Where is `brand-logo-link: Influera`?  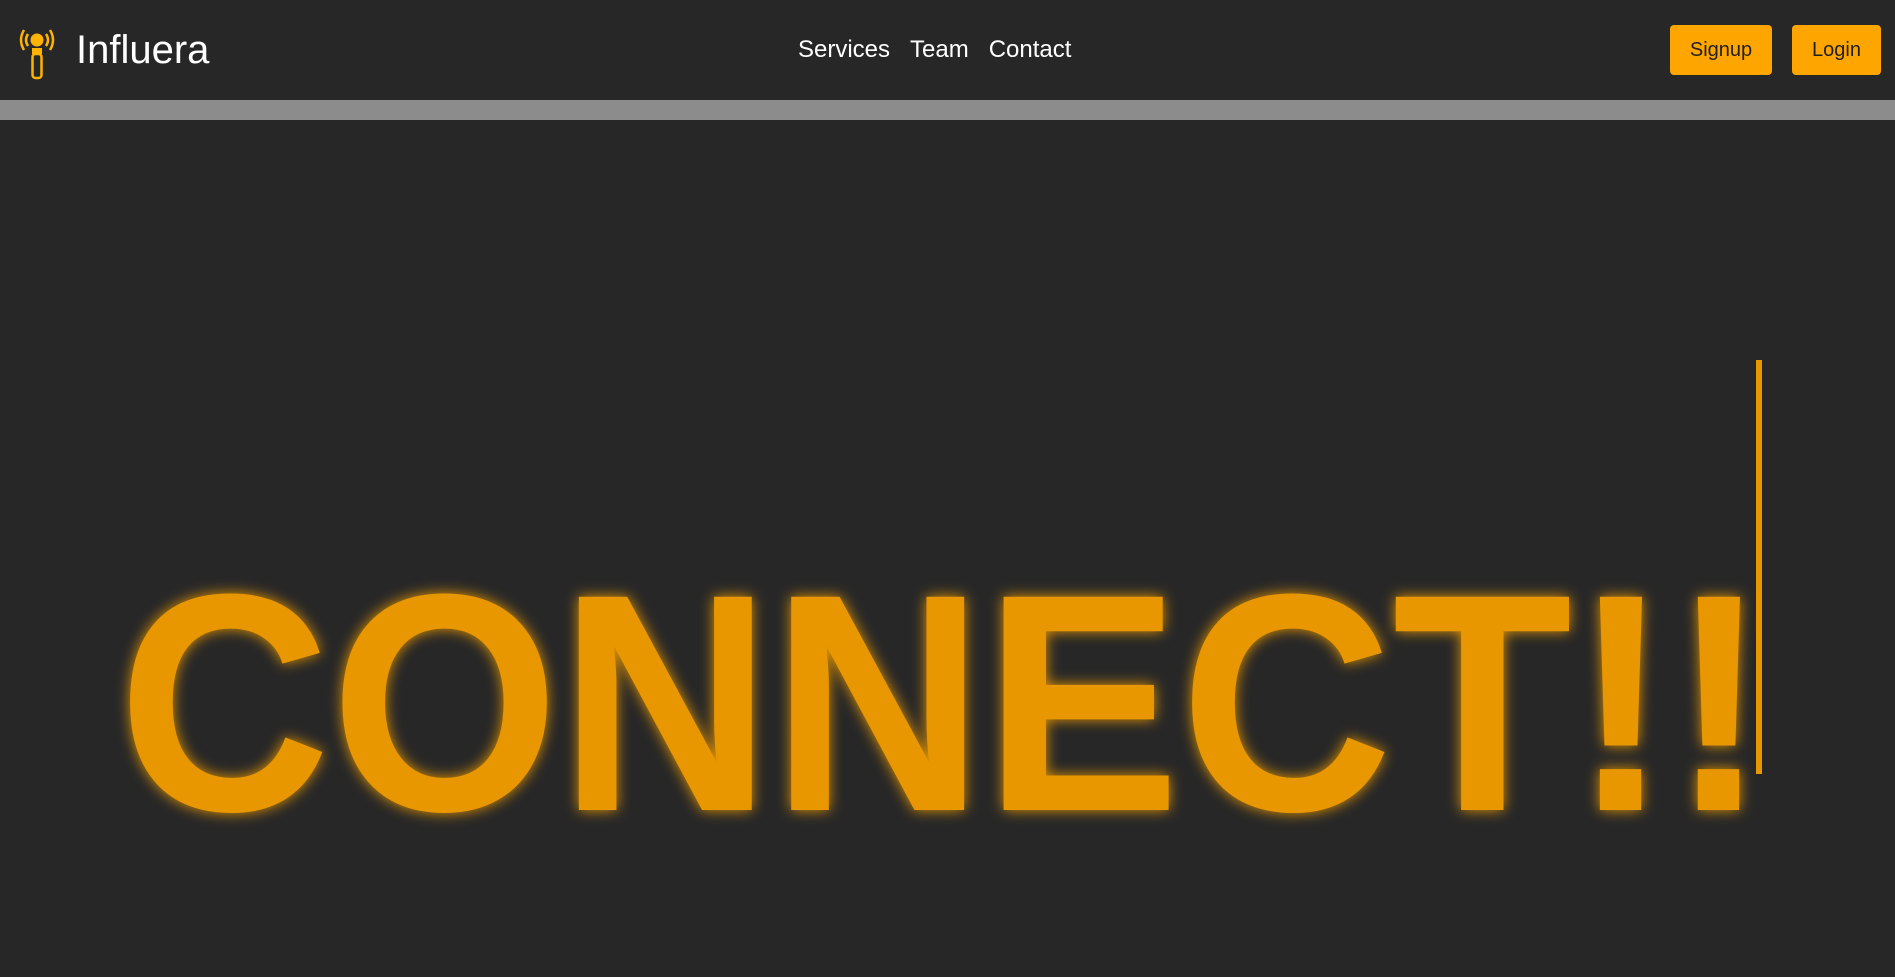 brand-logo-link: Influera is located at coordinates (113, 50).